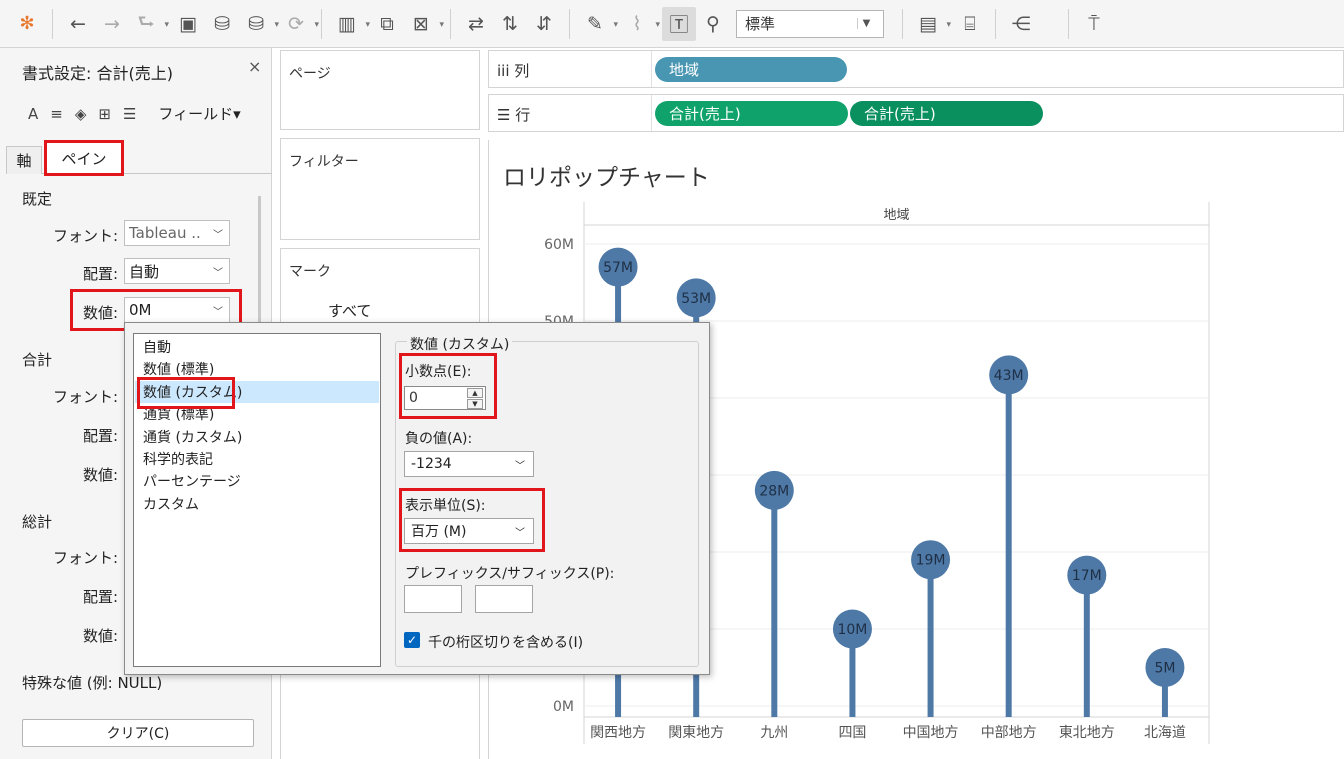  What do you see at coordinates (506, 643) in the screenshot?
I see `thousands-separator-label: 千の桁区切りを含める(I)` at bounding box center [506, 643].